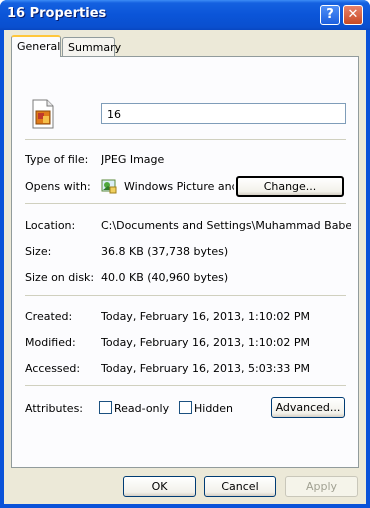 Image resolution: width=370 pixels, height=508 pixels. I want to click on tab-summary-label: Summary, so click(95, 47).